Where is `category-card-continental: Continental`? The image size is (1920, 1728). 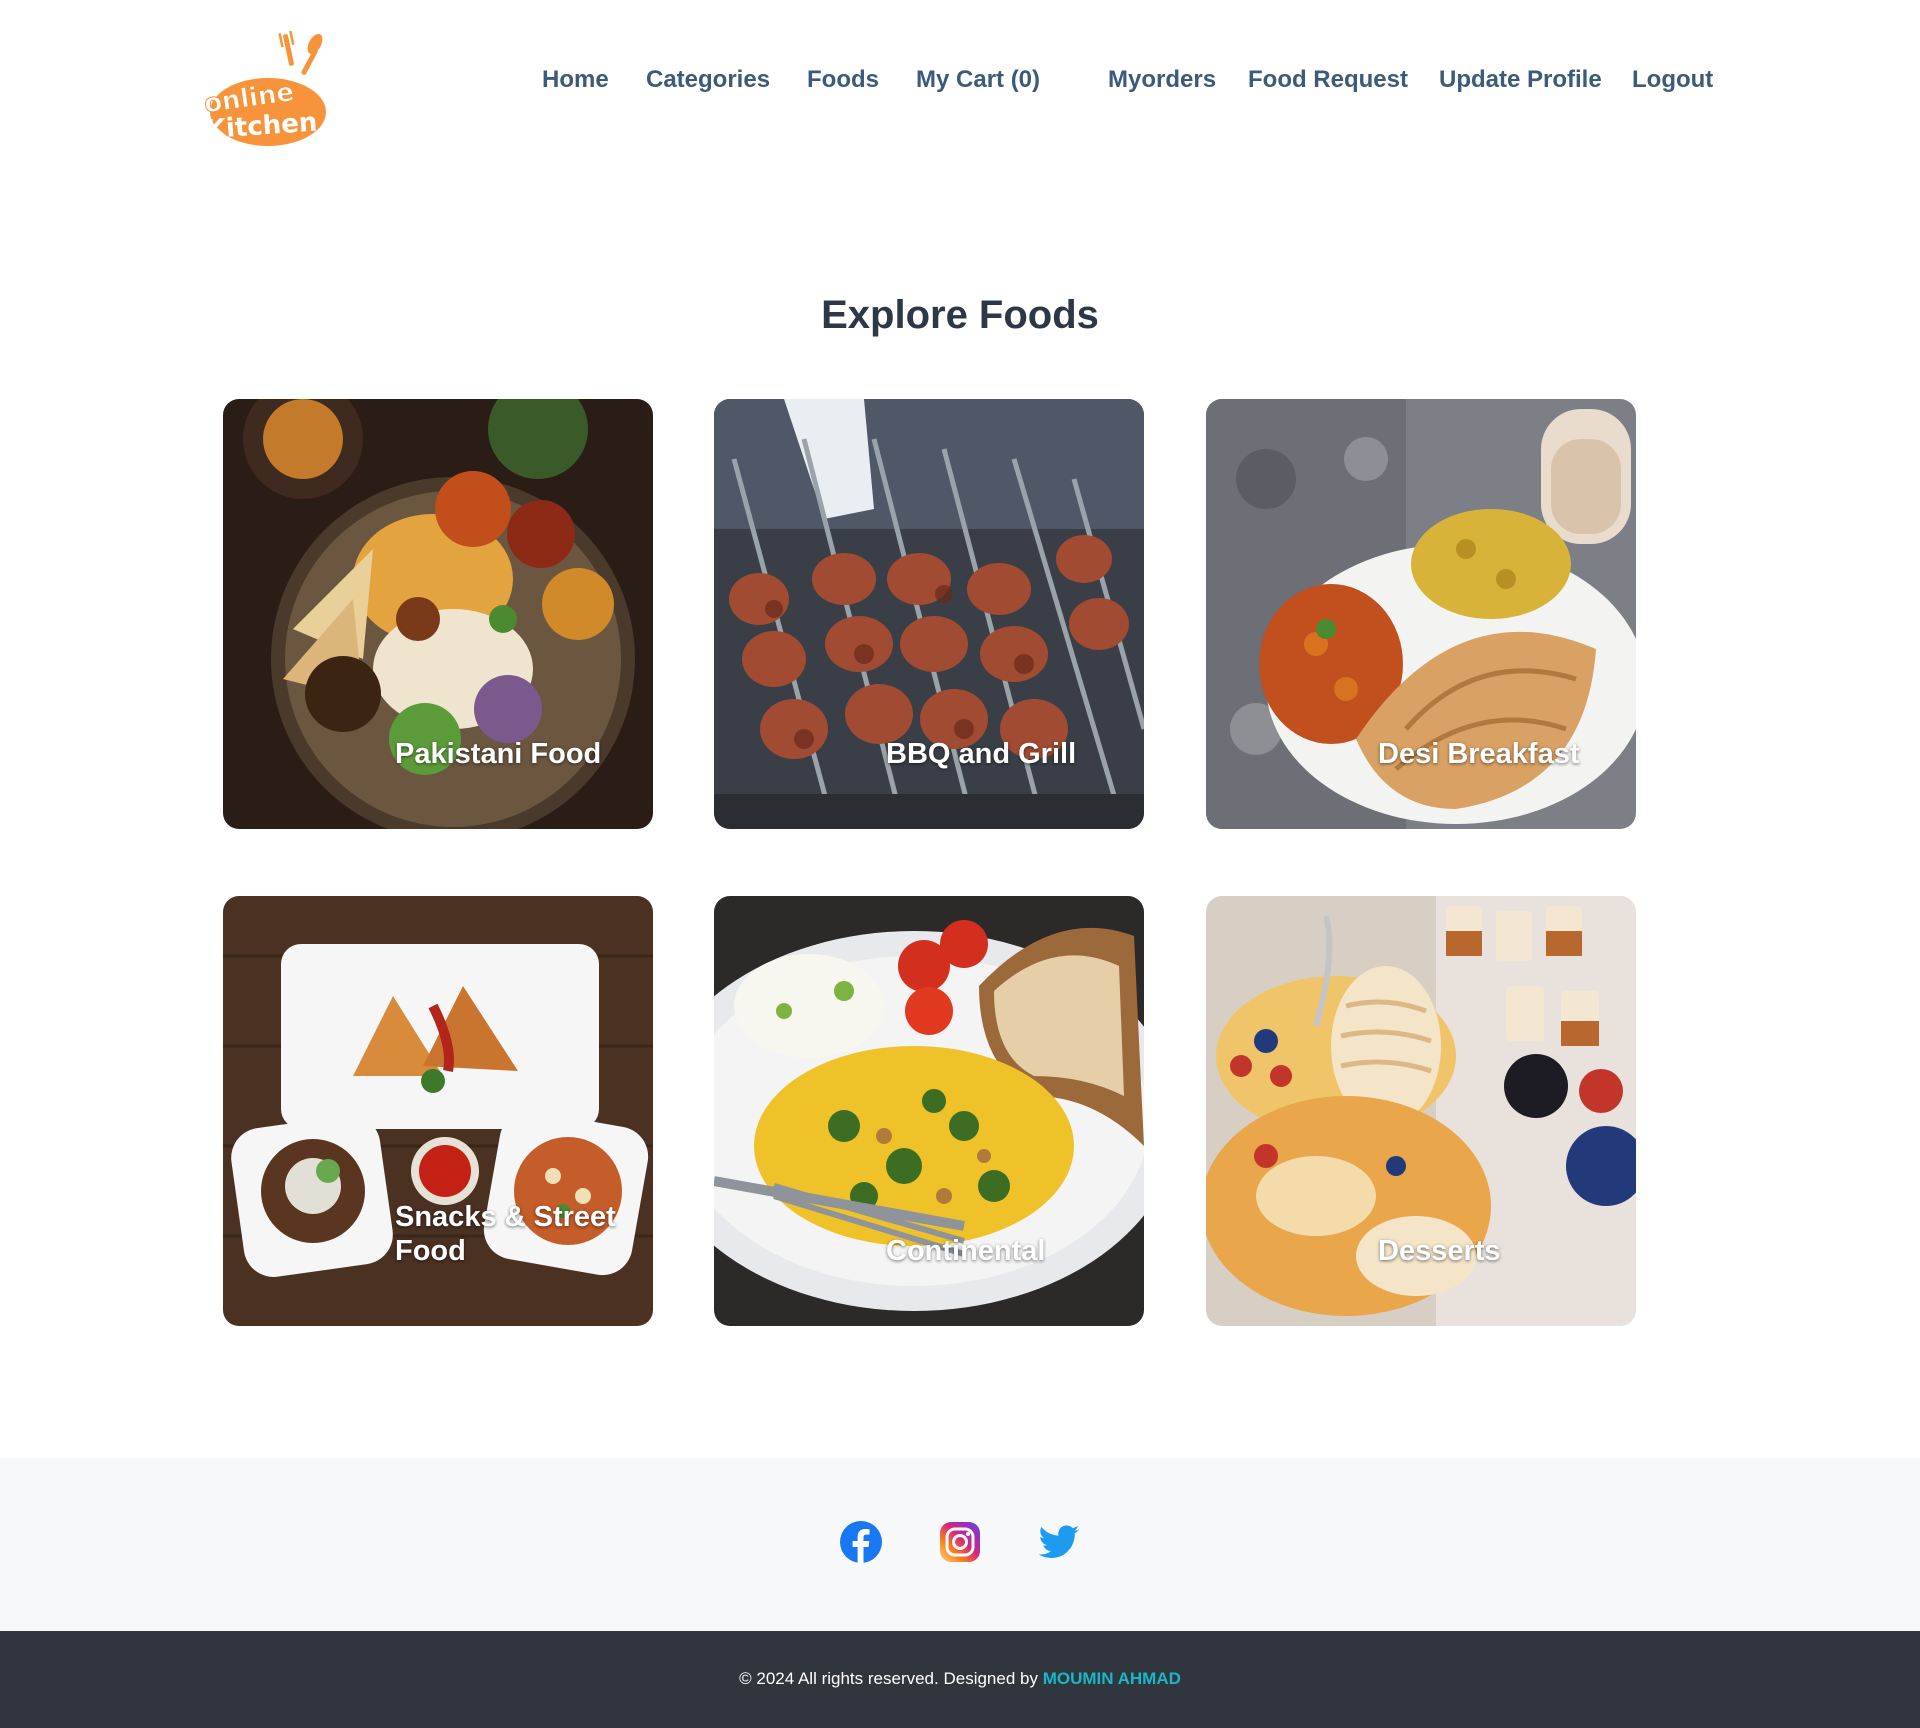
category-card-continental: Continental is located at coordinates (929, 1111).